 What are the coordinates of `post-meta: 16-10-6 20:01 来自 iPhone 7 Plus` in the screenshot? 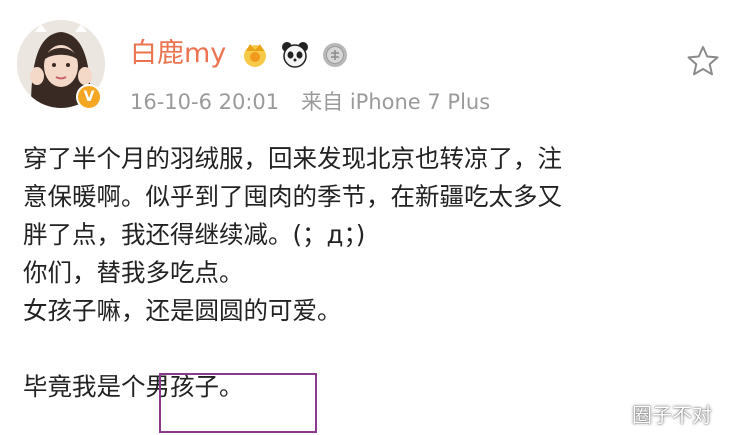 It's located at (310, 102).